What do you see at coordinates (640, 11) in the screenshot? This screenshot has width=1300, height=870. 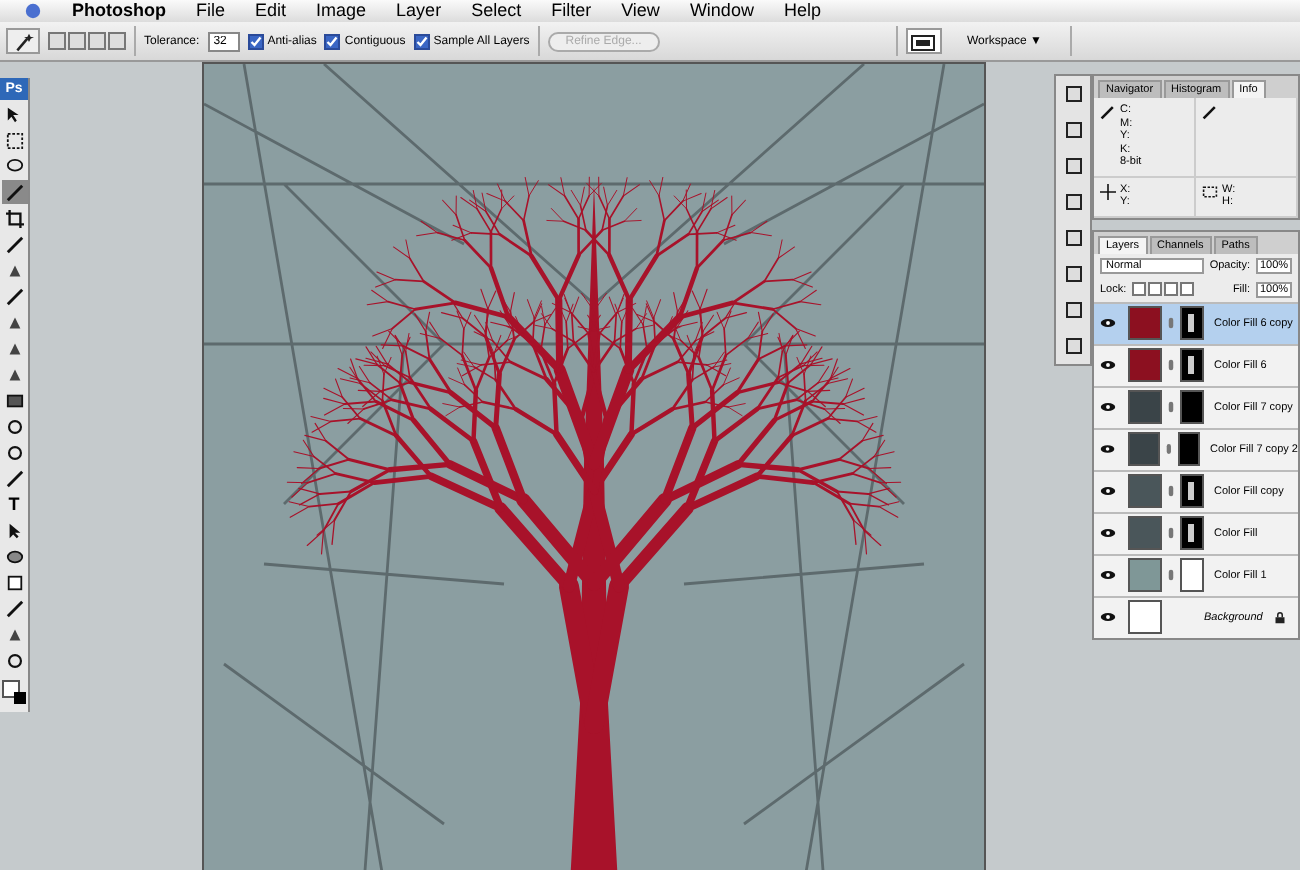 I see `menu-item: View` at bounding box center [640, 11].